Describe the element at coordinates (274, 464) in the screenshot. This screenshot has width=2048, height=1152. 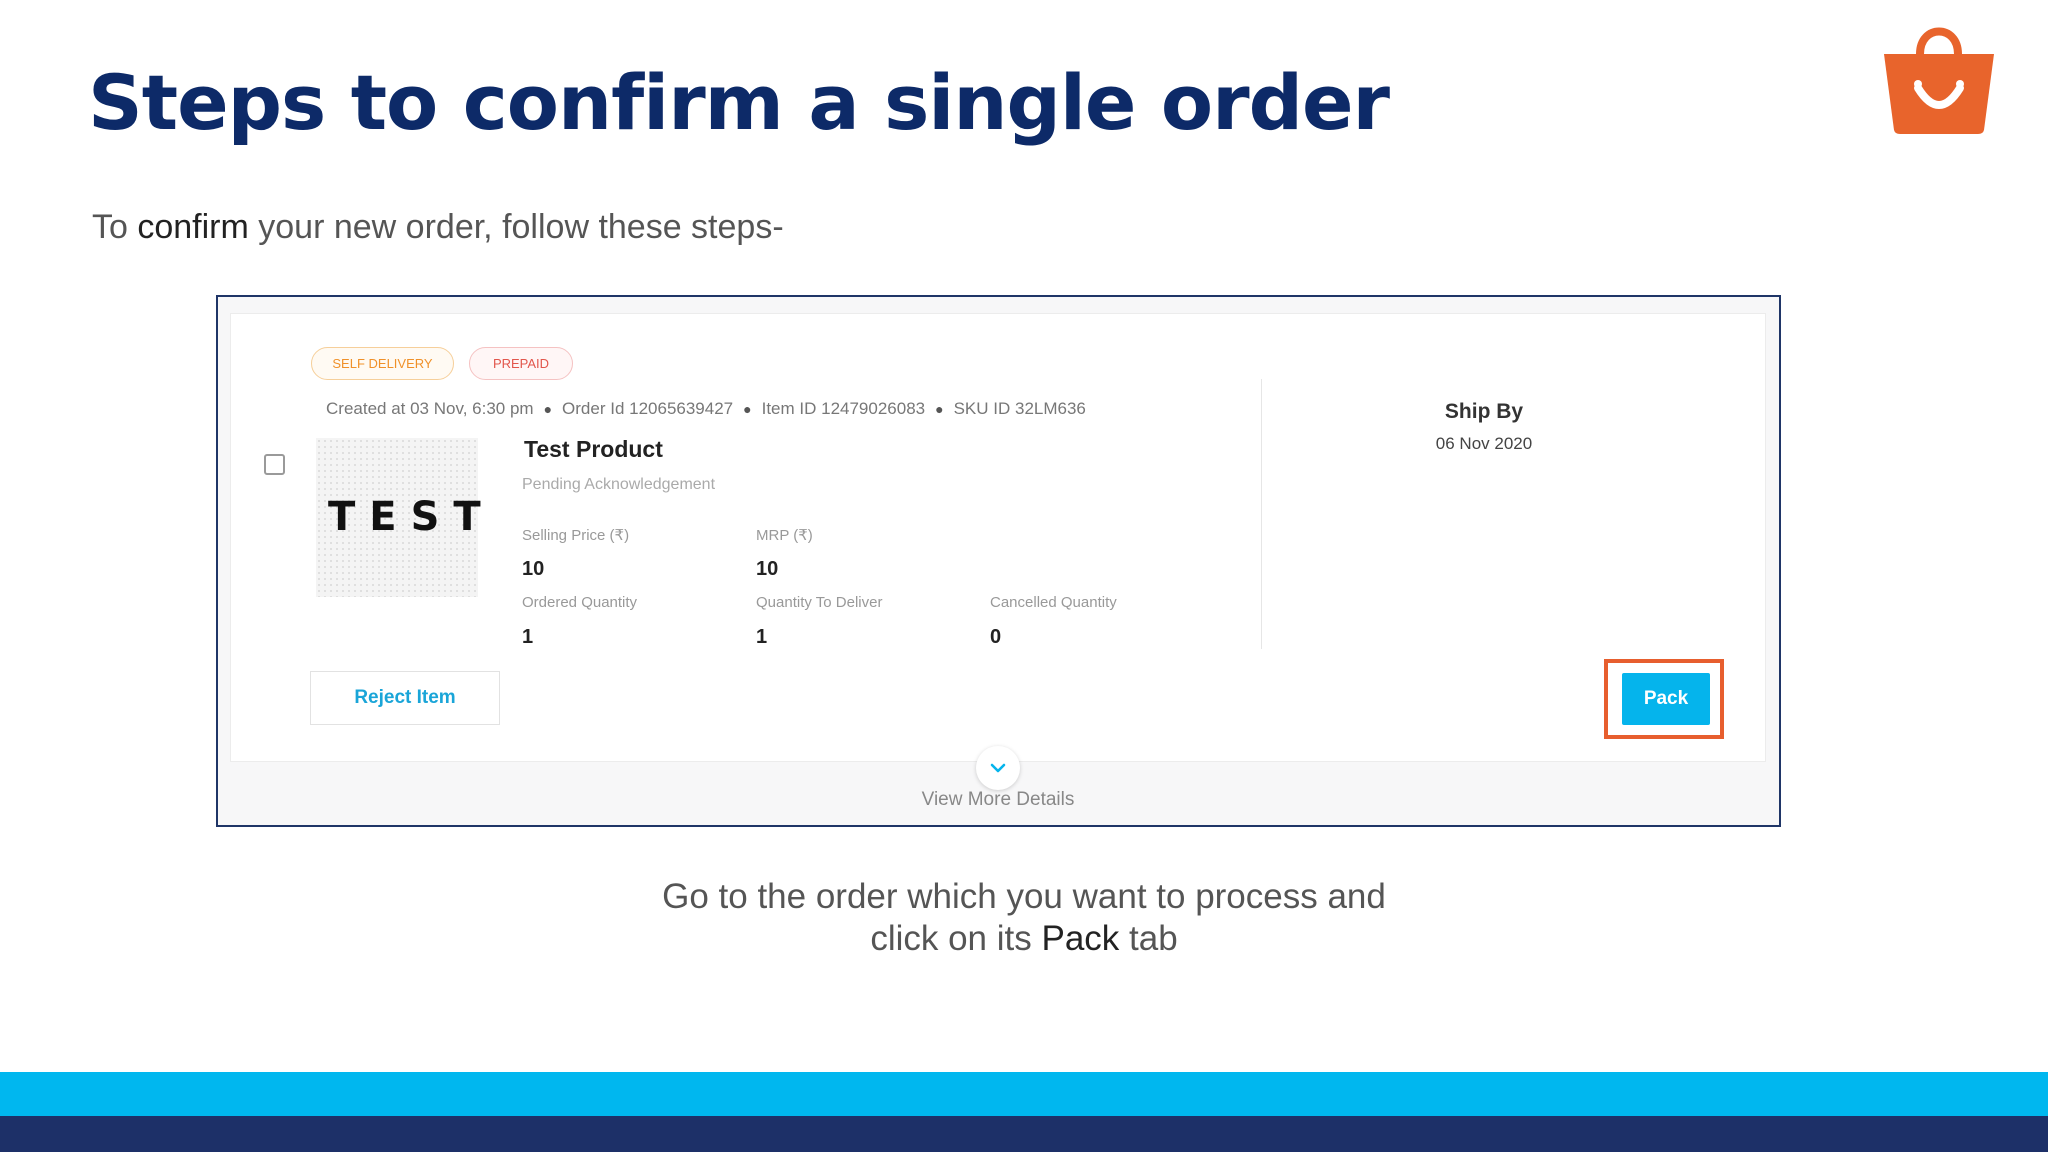
I see `select-order-checkbox` at that location.